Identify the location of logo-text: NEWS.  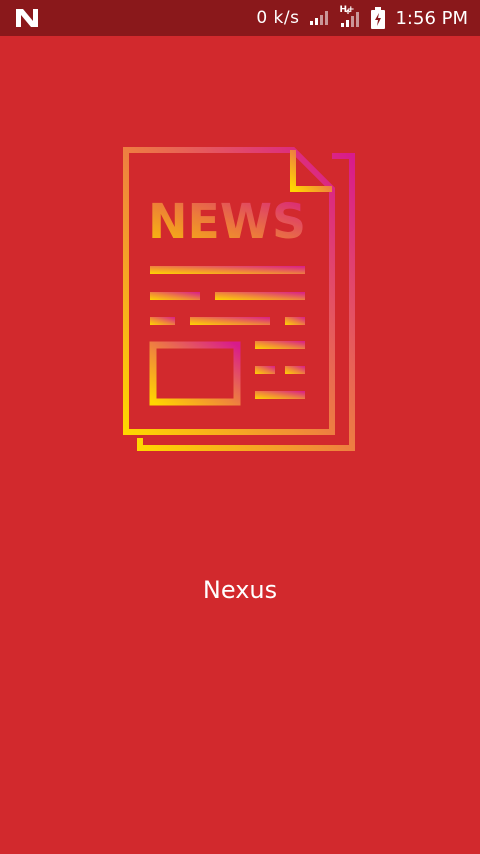
(227, 222).